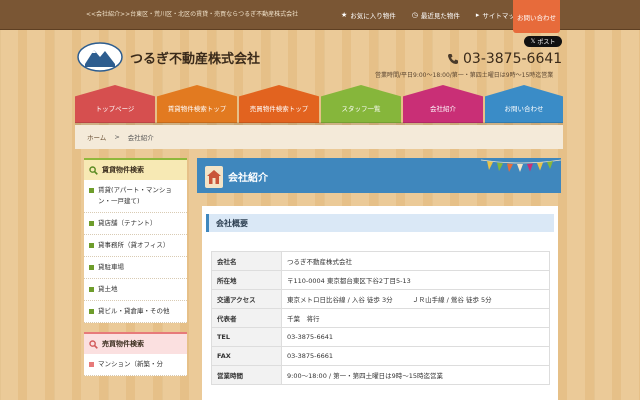 Image resolution: width=640 pixels, height=400 pixels. What do you see at coordinates (135, 268) in the screenshot?
I see `sidebar-item-rent-parking: 貸駐車場` at bounding box center [135, 268].